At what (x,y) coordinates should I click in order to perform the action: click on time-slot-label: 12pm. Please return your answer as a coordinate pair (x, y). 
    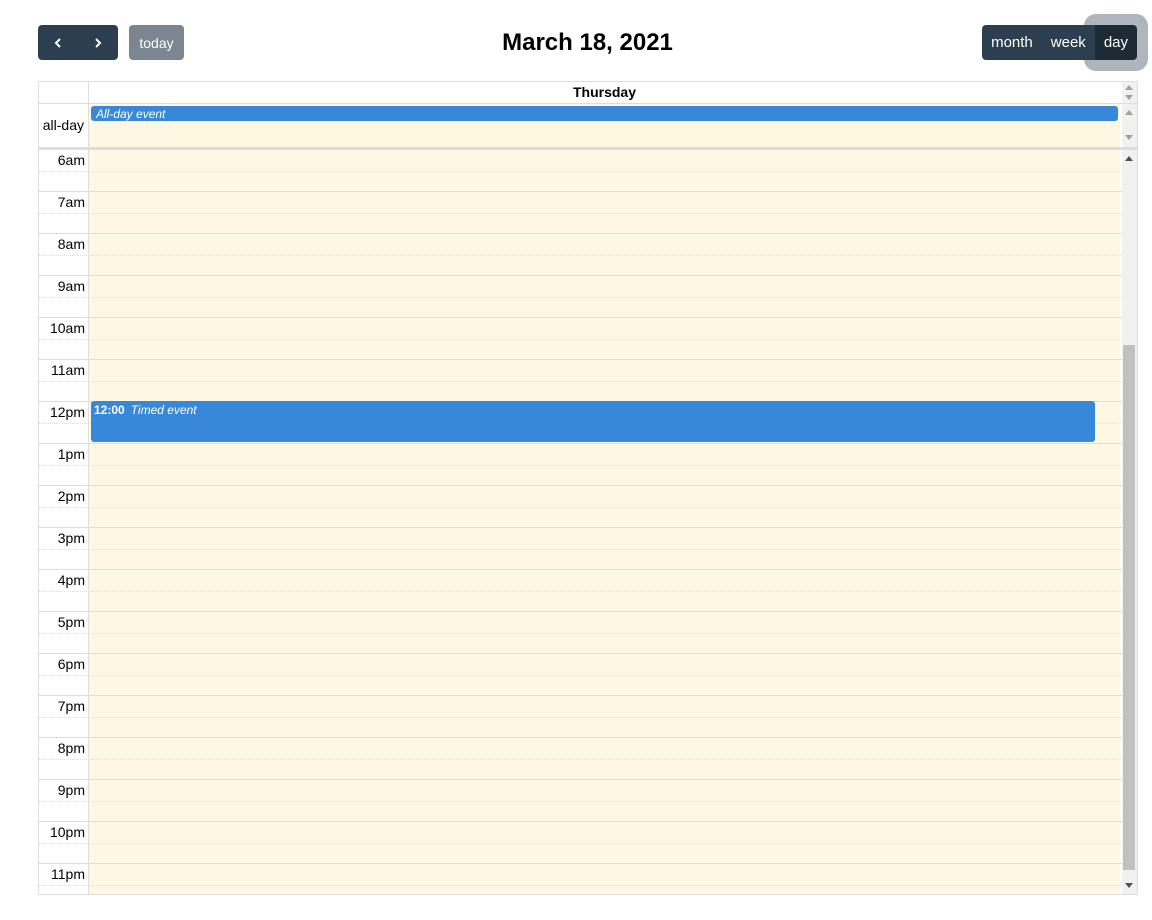
    Looking at the image, I should click on (67, 412).